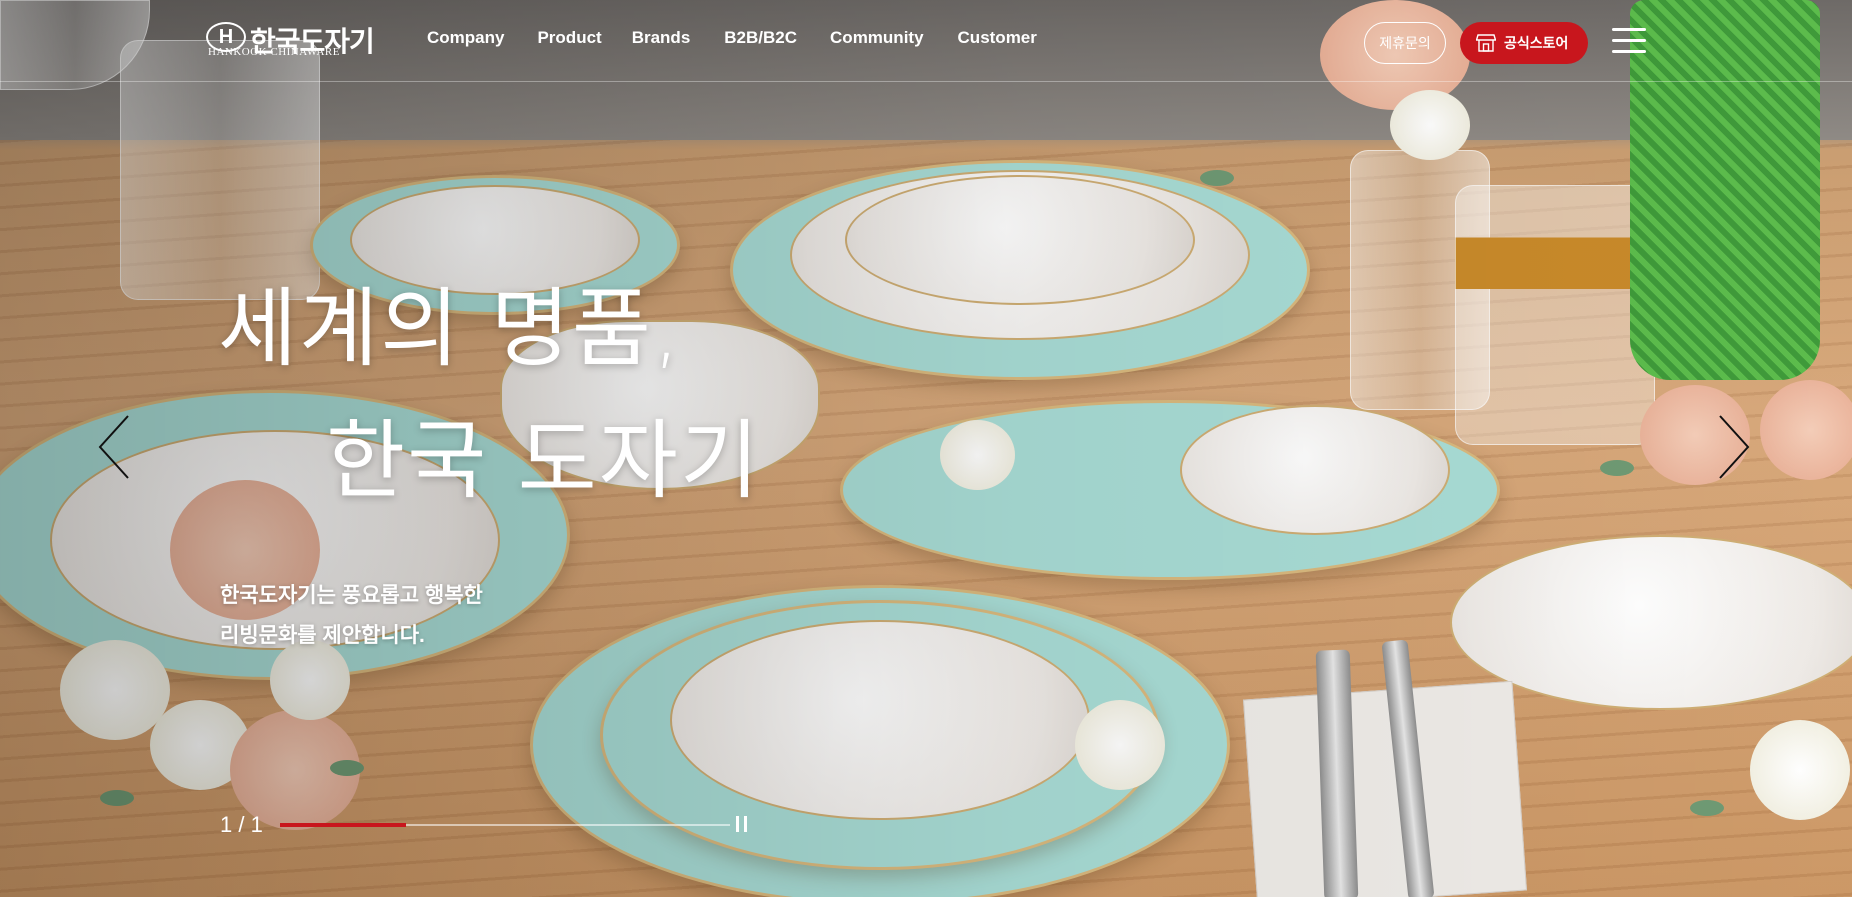 This screenshot has width=1852, height=897. What do you see at coordinates (465, 38) in the screenshot?
I see `nav-company: Company` at bounding box center [465, 38].